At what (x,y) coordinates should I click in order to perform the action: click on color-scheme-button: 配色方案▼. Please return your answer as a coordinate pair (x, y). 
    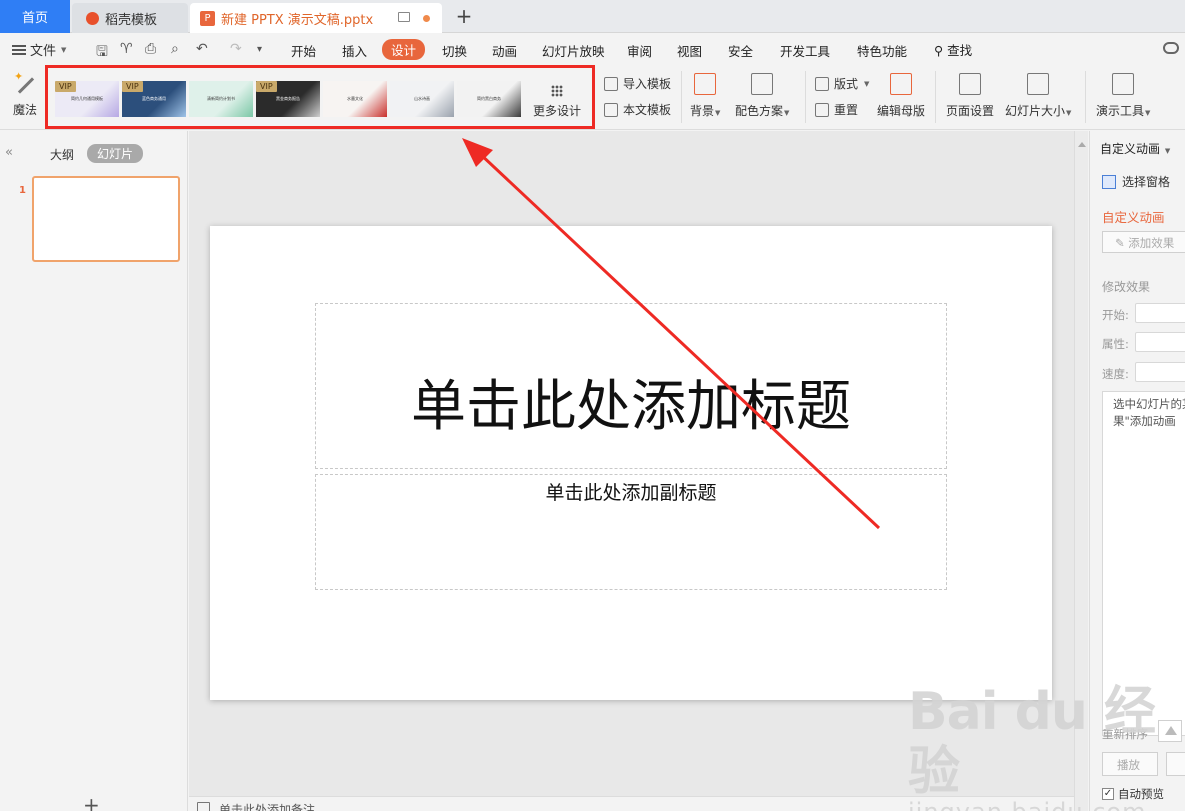
    Looking at the image, I should click on (762, 96).